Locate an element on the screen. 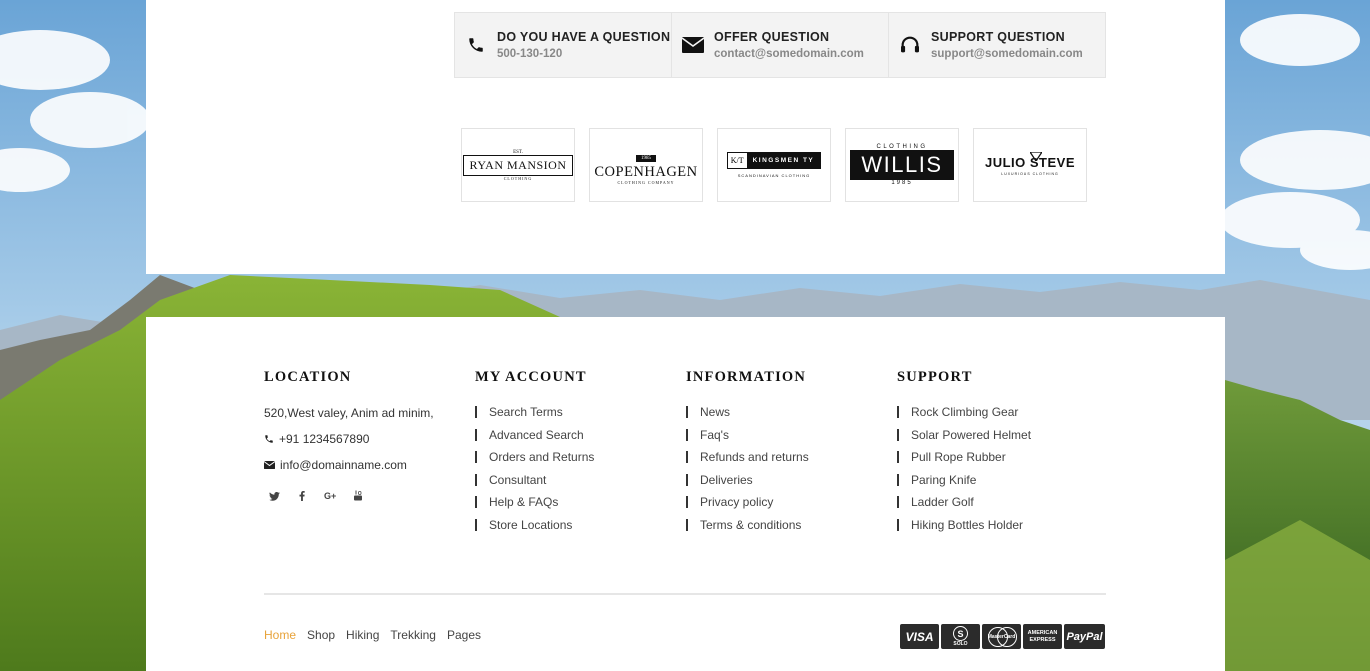 This screenshot has height=671, width=1370. link-news: News is located at coordinates (791, 412).